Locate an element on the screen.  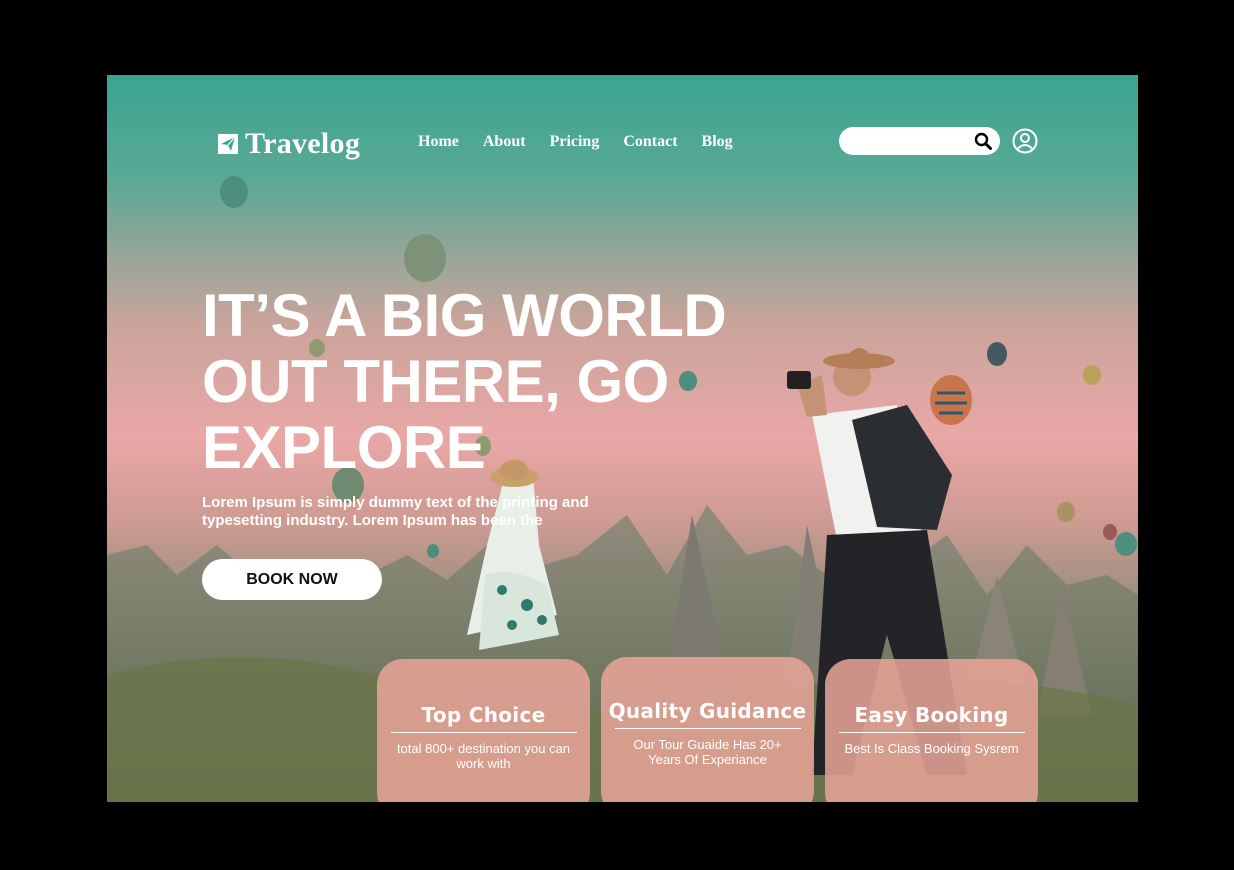
nav-link-pricing: Pricing is located at coordinates (575, 142).